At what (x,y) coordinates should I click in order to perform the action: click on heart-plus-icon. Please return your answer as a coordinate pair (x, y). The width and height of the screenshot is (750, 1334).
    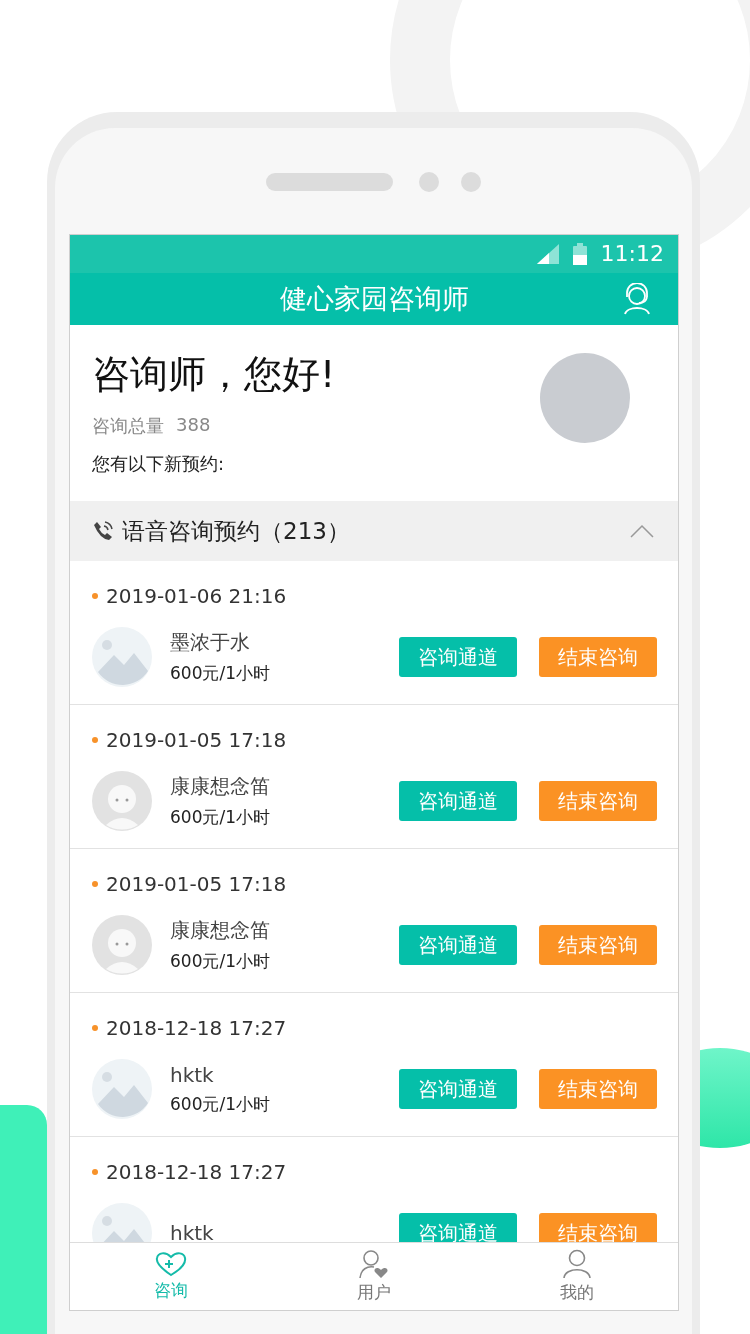
    Looking at the image, I should click on (171, 1264).